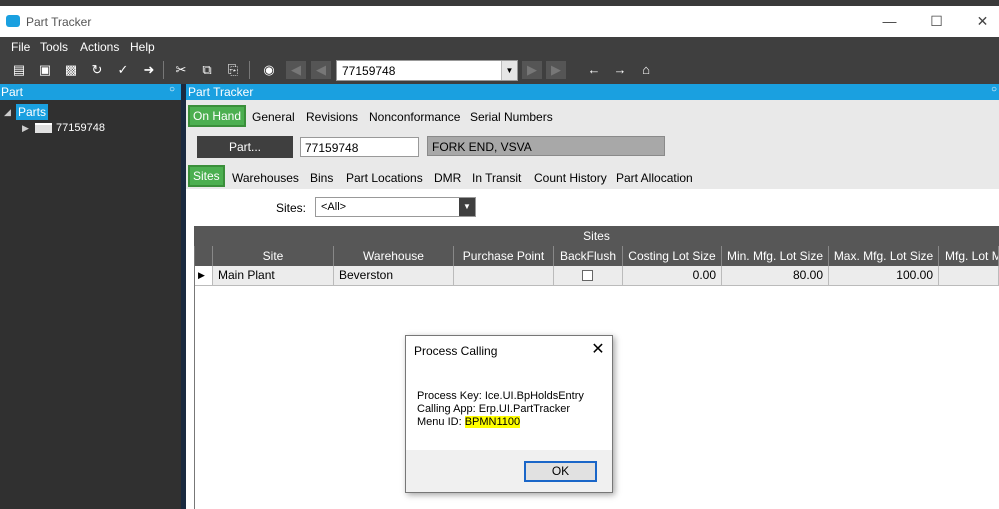 This screenshot has width=999, height=509. Describe the element at coordinates (499, 21) in the screenshot. I see `title-bar: Part Tracker — ☐ ✕` at that location.